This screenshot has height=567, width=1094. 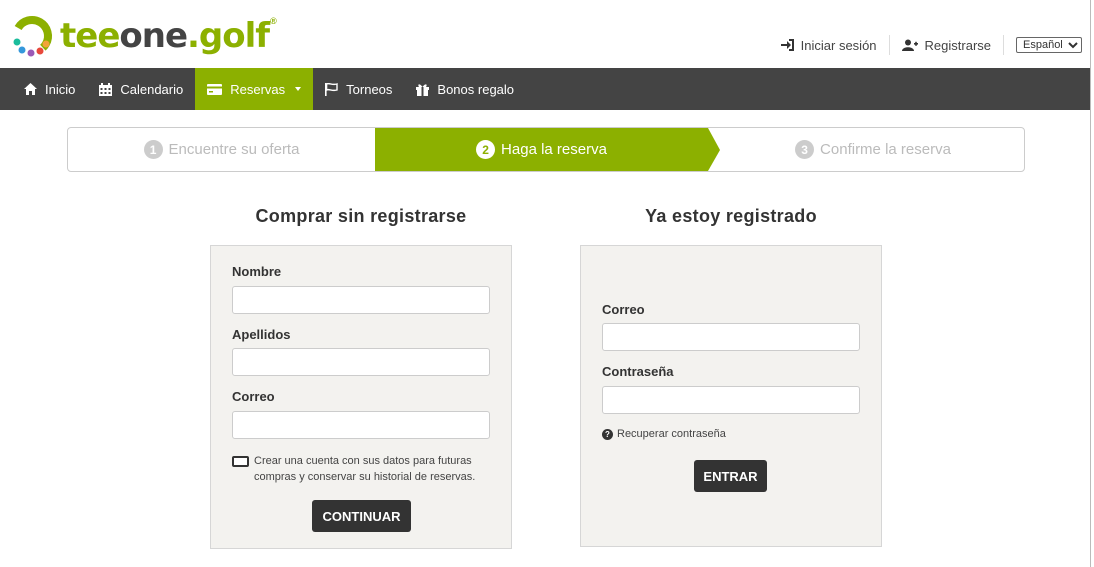 I want to click on nav-label: Reservas, so click(x=258, y=89).